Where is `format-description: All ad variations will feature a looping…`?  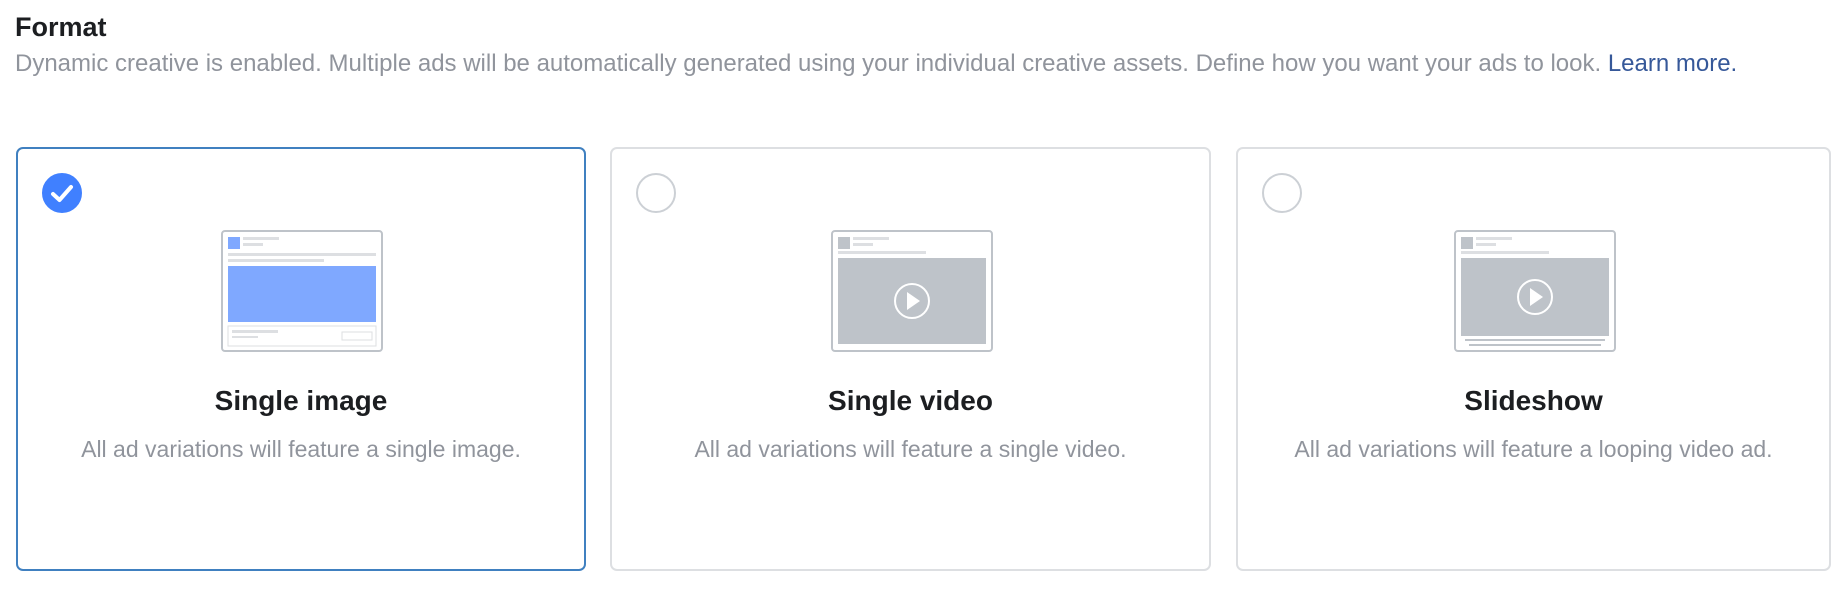 format-description: All ad variations will feature a looping… is located at coordinates (1533, 449).